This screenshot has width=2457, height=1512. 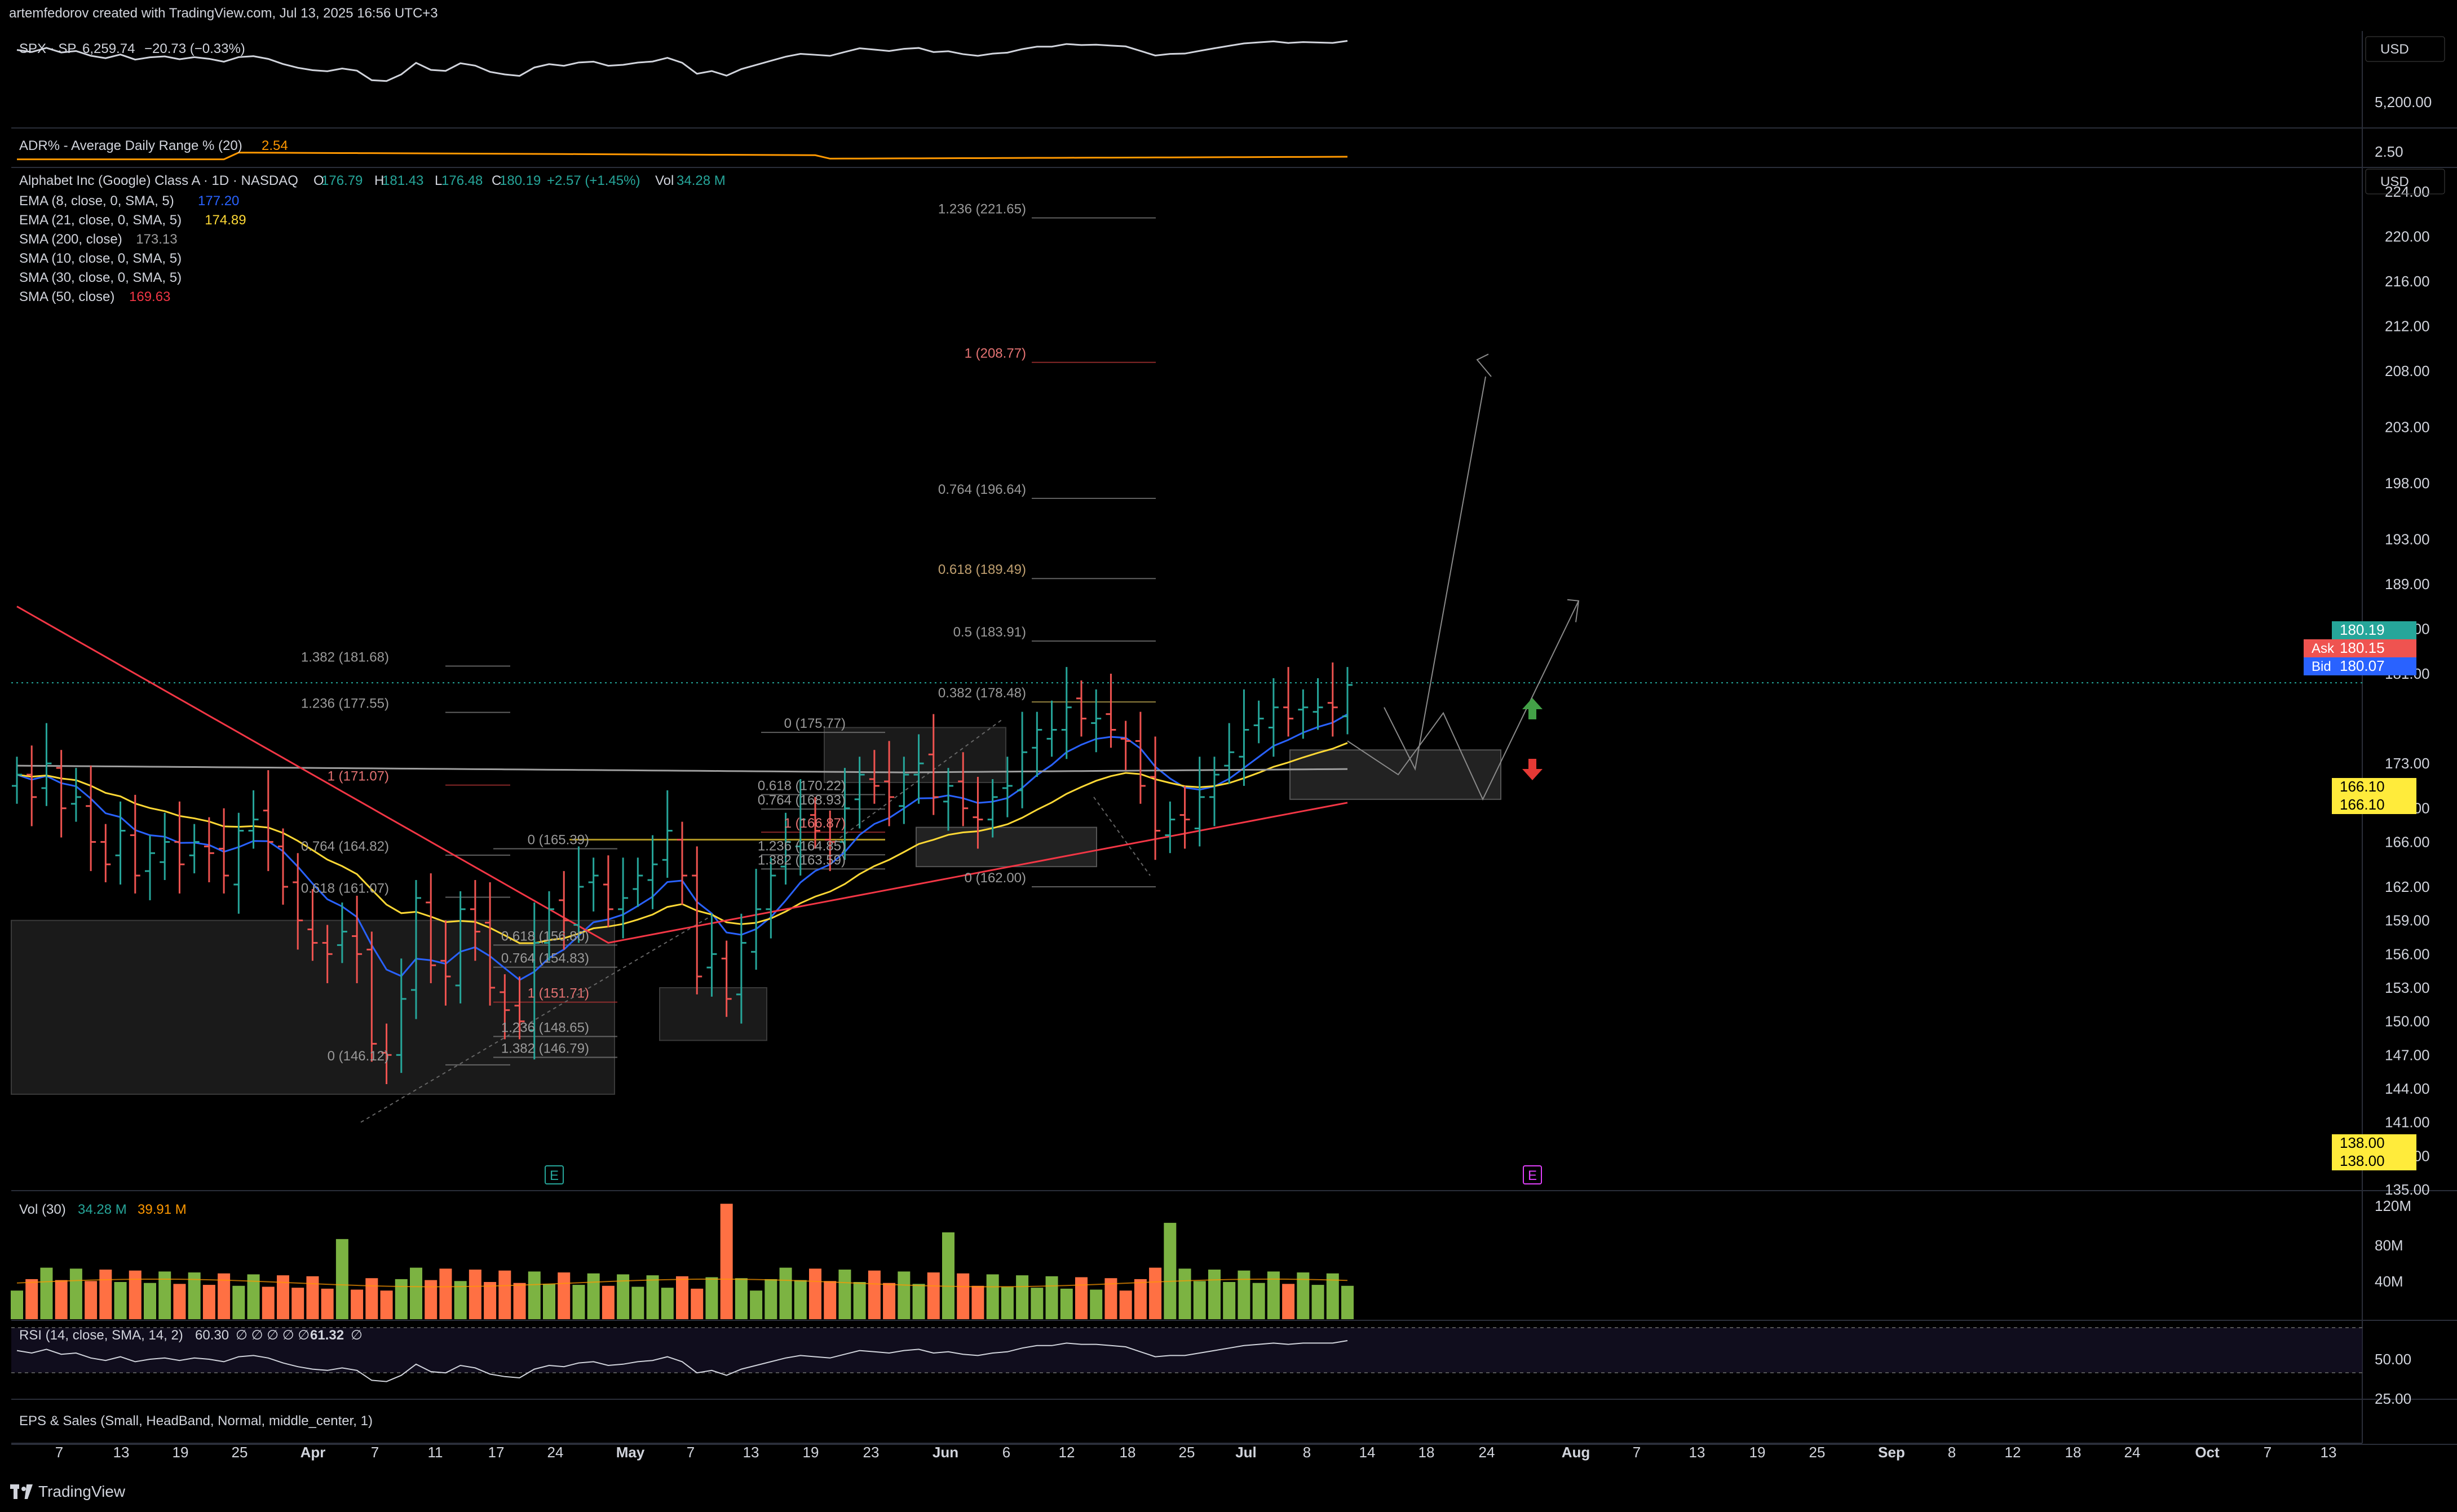 I want to click on projection-path-up, so click(x=1435, y=573).